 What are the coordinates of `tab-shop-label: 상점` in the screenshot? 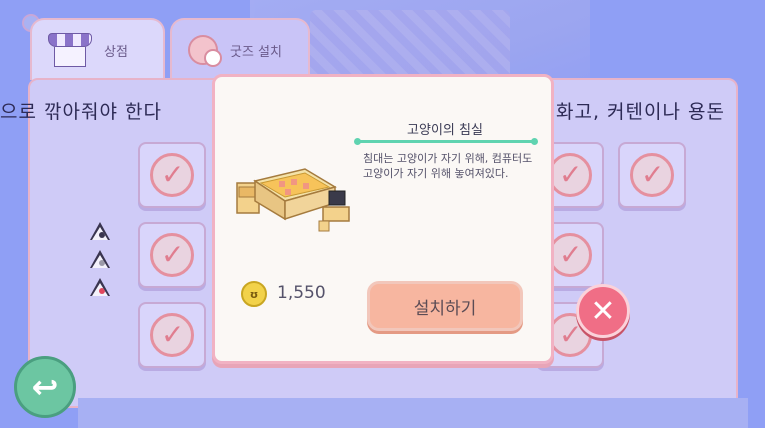 It's located at (116, 52).